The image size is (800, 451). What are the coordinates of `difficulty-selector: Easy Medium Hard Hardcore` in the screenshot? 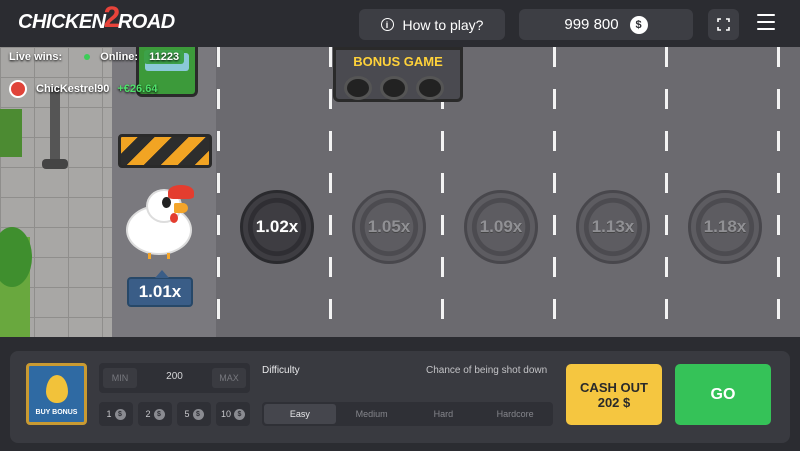 It's located at (407, 414).